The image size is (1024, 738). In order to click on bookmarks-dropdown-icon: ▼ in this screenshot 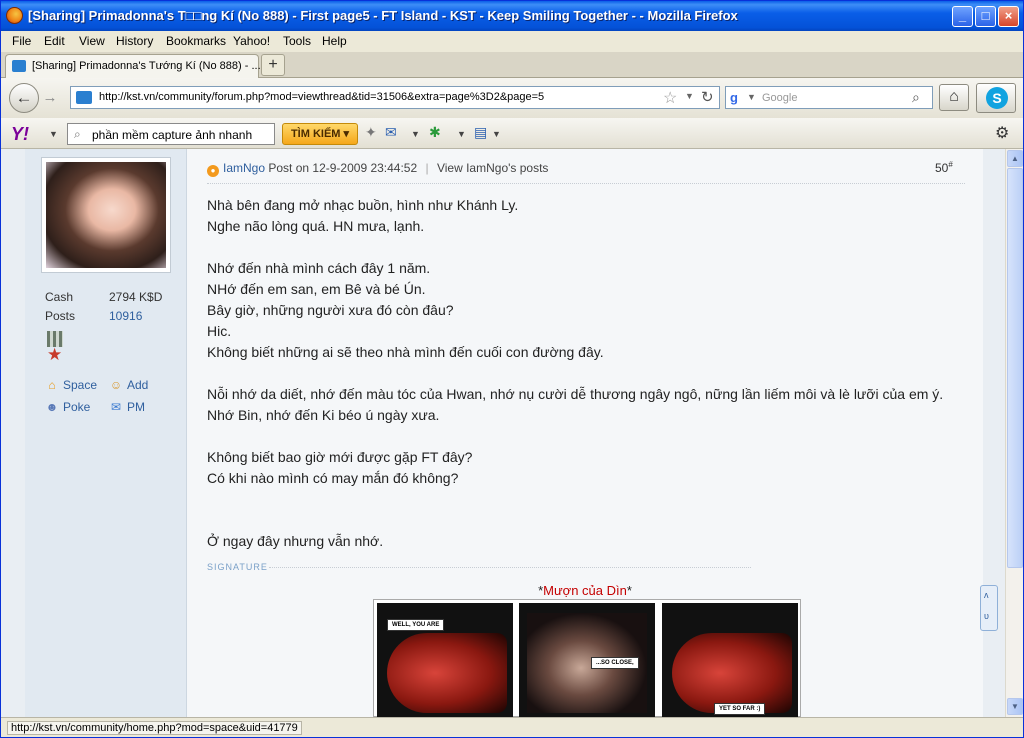, I will do `click(496, 134)`.